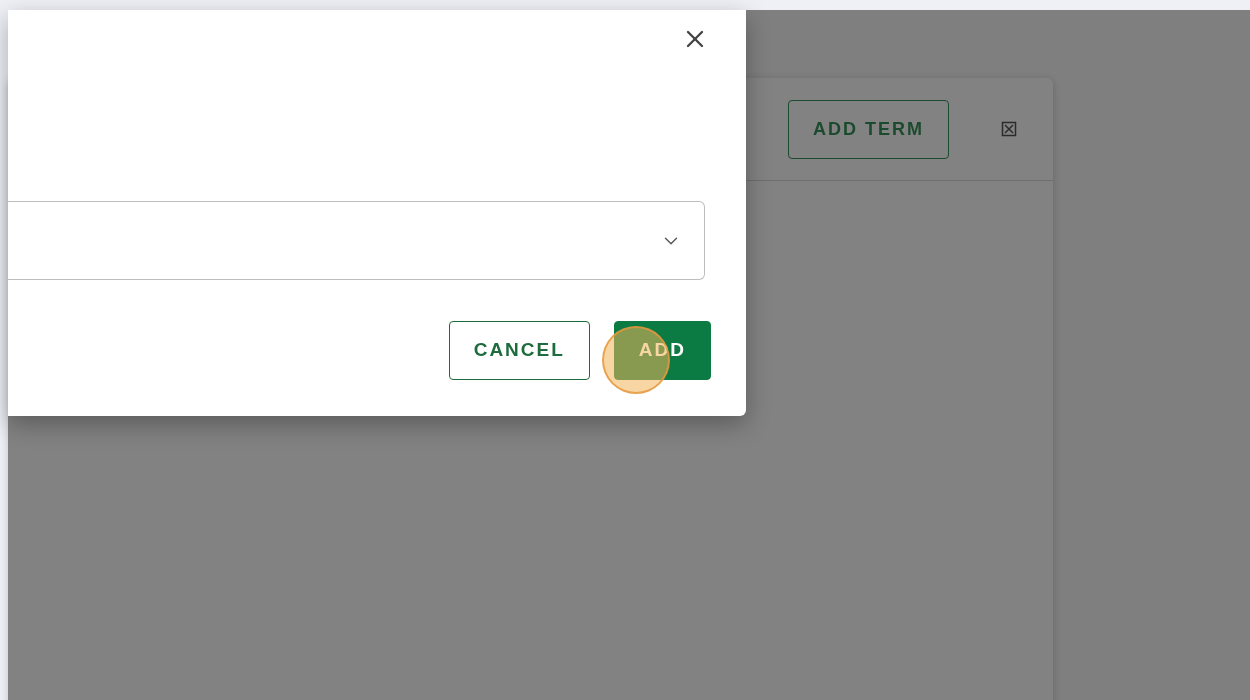 This screenshot has width=1250, height=700. I want to click on select-field, so click(356, 240).